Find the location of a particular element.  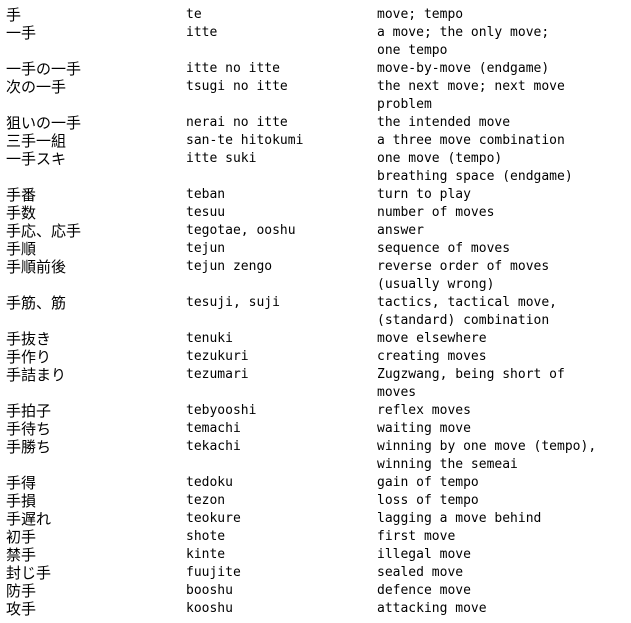

glossary-row: 手待ち temachi waiting move is located at coordinates (315, 429).